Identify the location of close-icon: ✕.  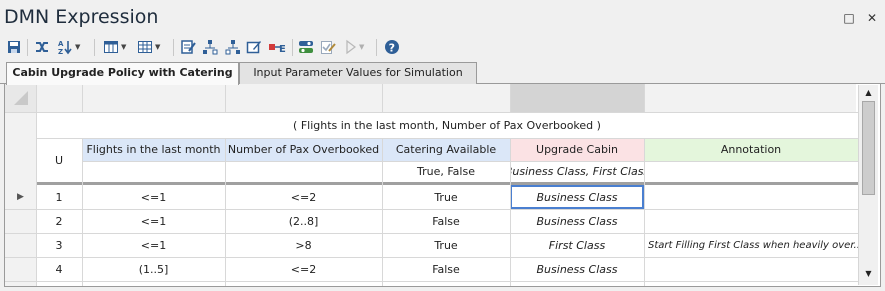
(872, 18).